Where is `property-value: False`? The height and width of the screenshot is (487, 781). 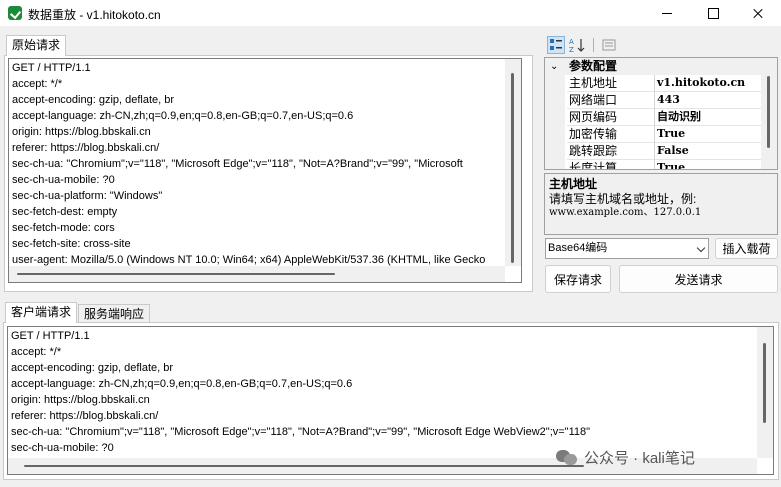
property-value: False is located at coordinates (709, 151).